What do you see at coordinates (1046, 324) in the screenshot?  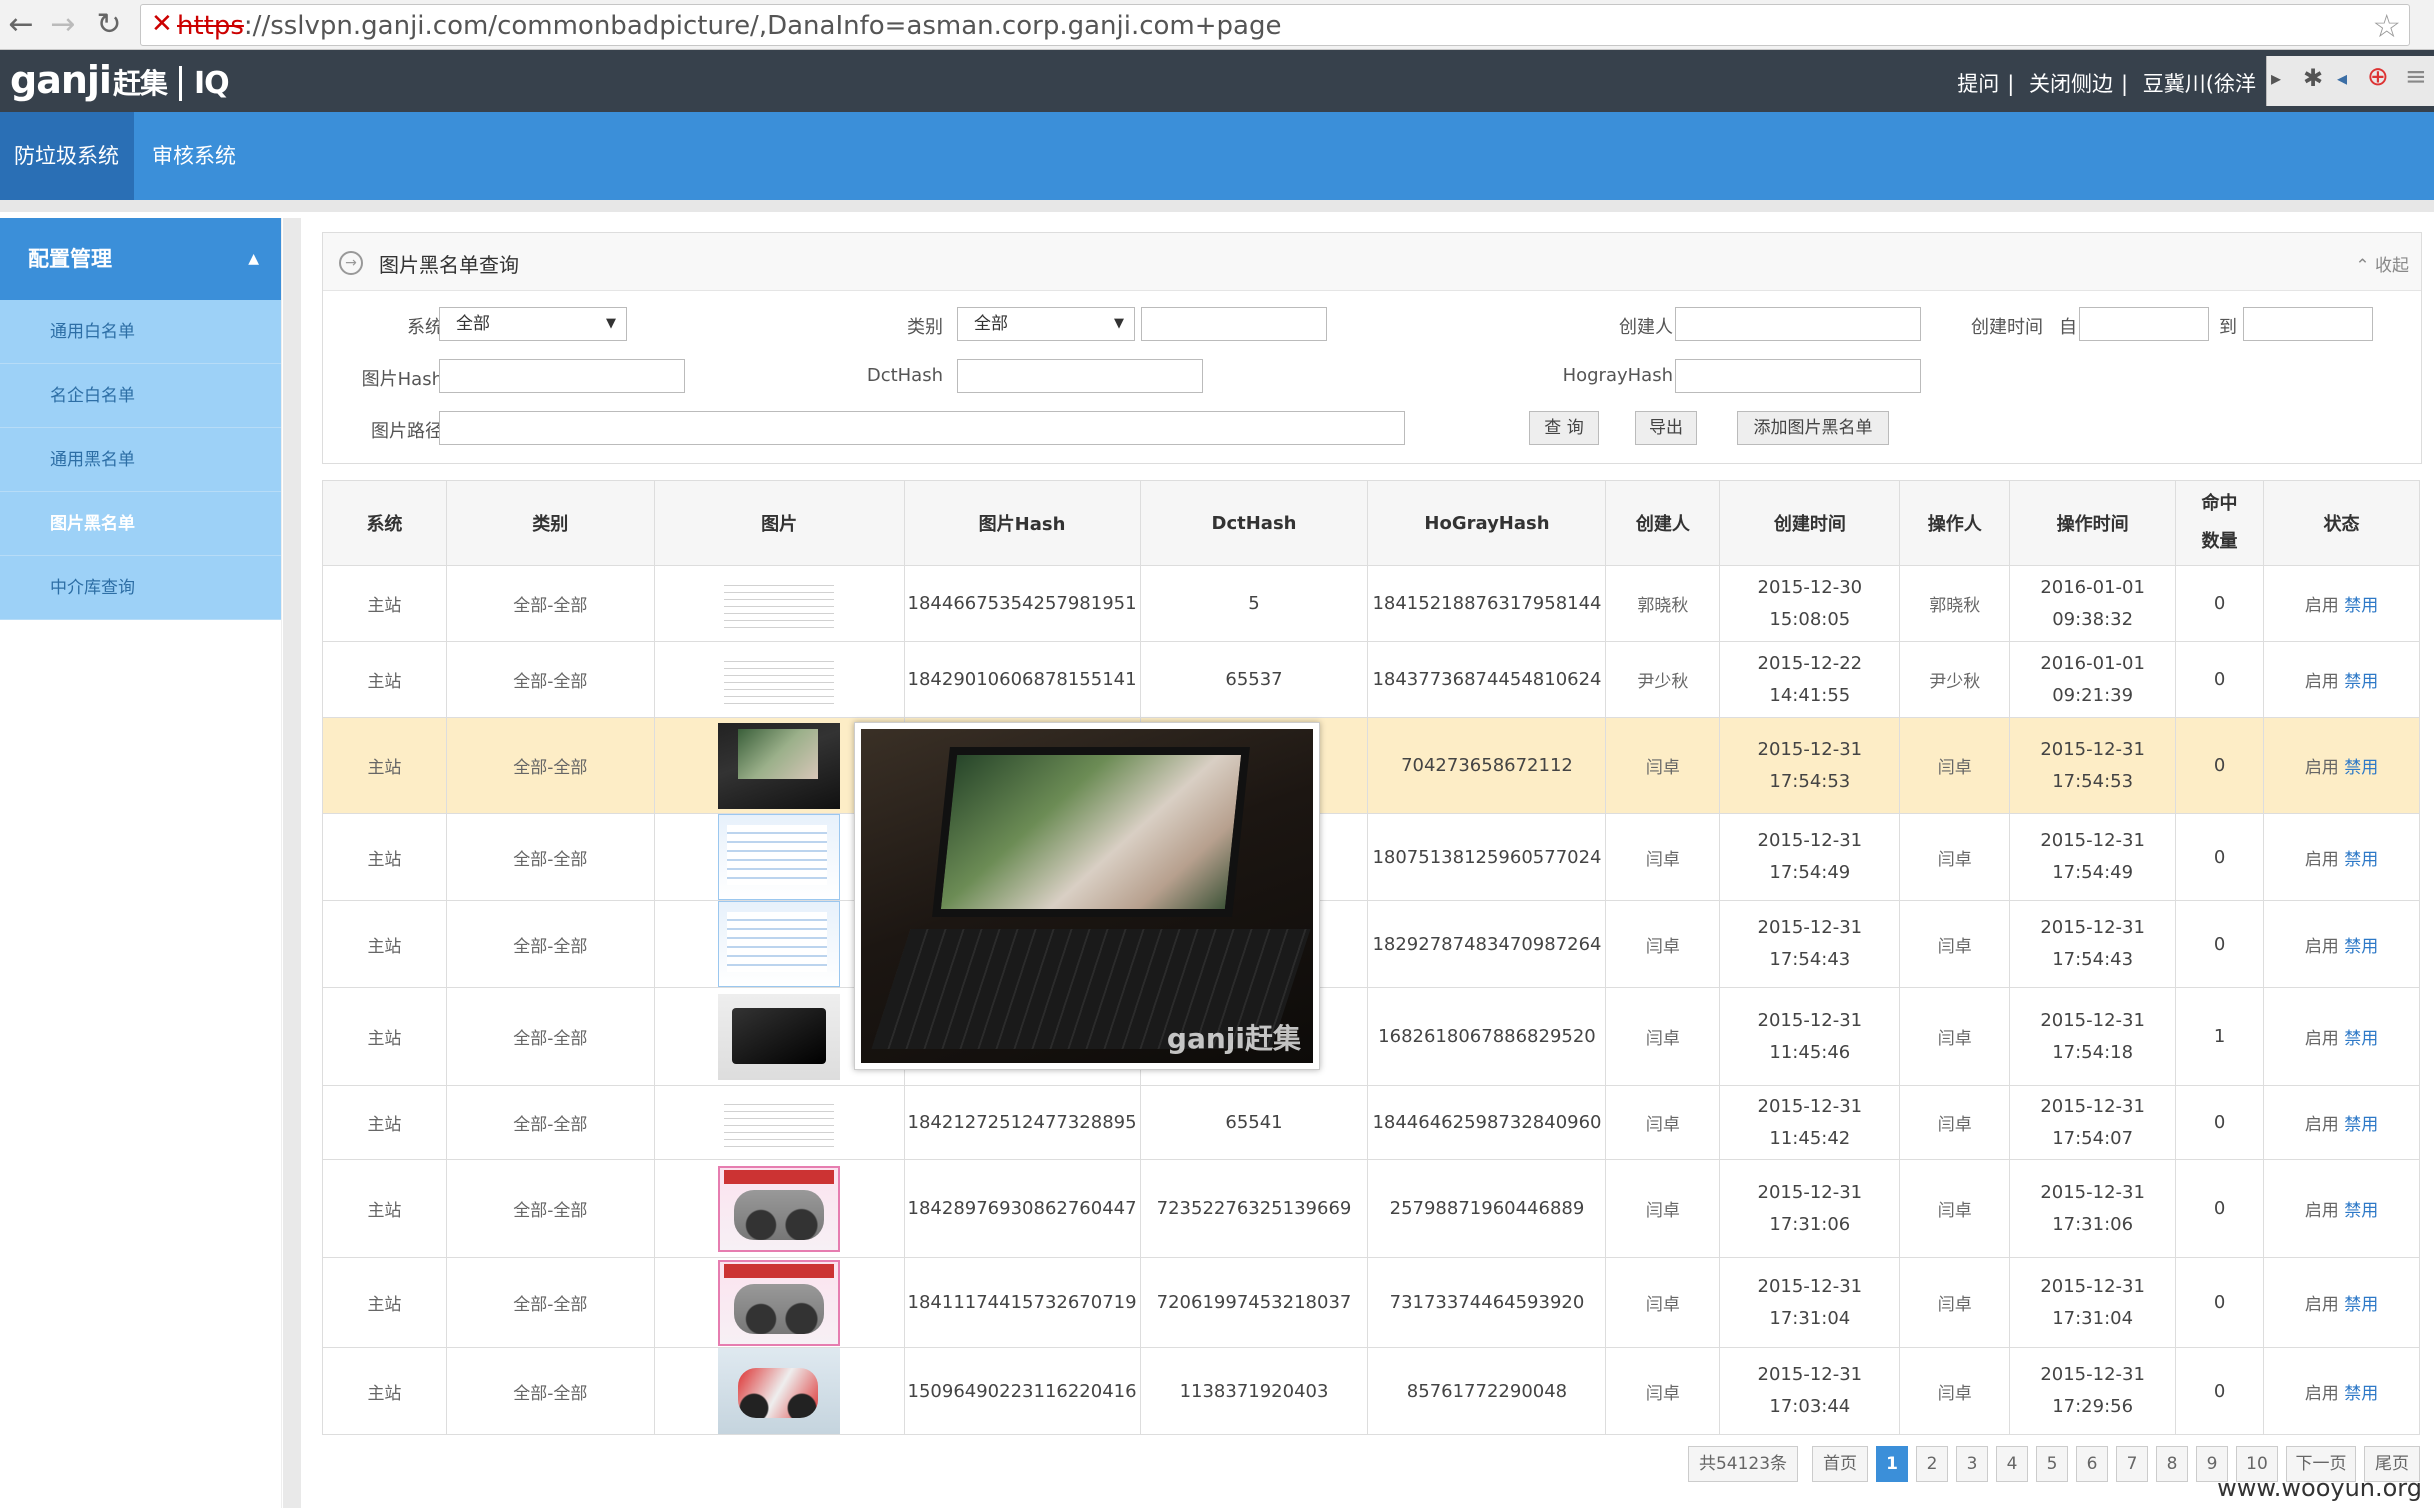 I see `category-select: 全部 ▼` at bounding box center [1046, 324].